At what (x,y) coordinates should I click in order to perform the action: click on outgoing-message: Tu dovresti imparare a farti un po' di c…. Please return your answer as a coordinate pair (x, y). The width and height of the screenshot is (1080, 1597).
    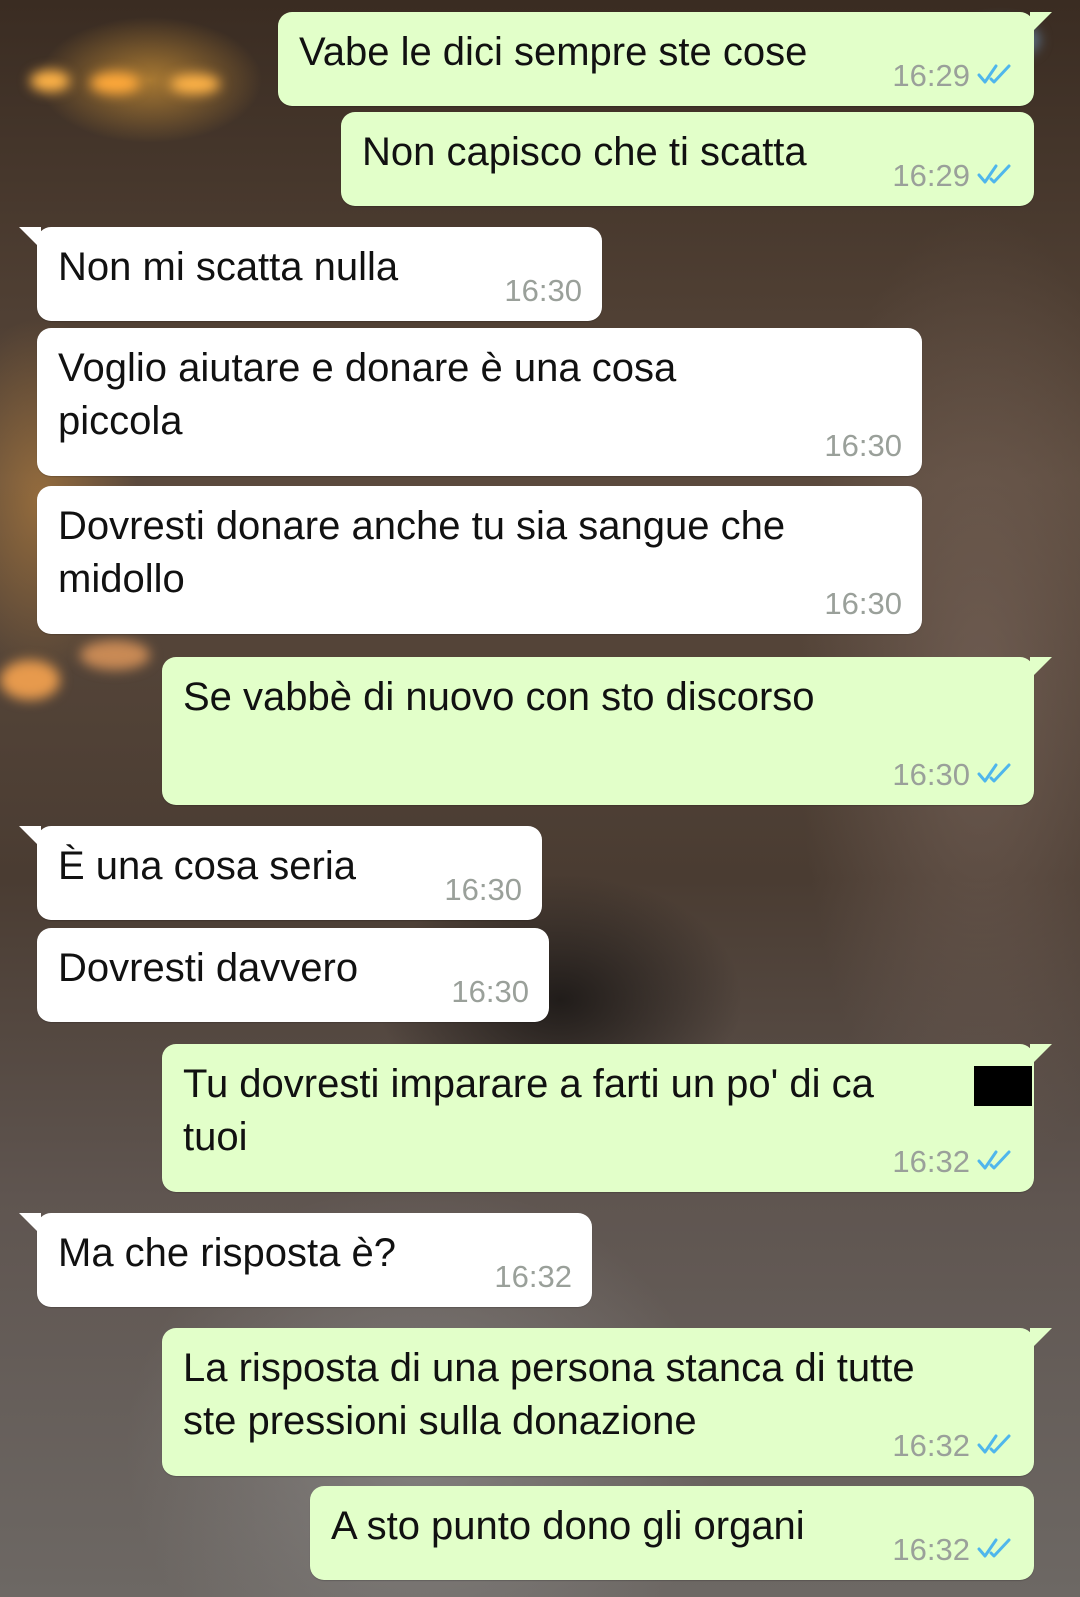
    Looking at the image, I should click on (607, 1118).